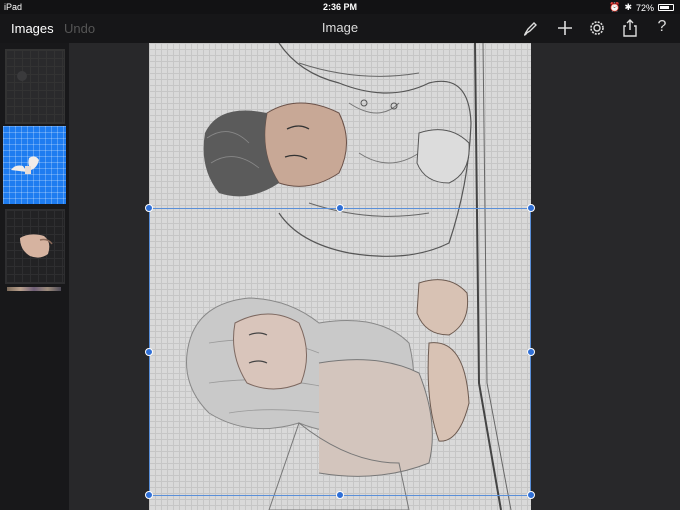 The width and height of the screenshot is (680, 510). What do you see at coordinates (615, 7) in the screenshot?
I see `alarm-icon: ⏰` at bounding box center [615, 7].